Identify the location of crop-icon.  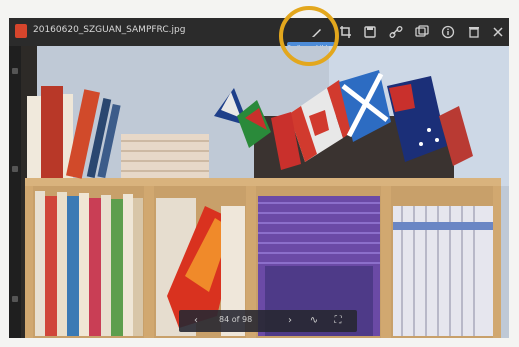
(346, 32).